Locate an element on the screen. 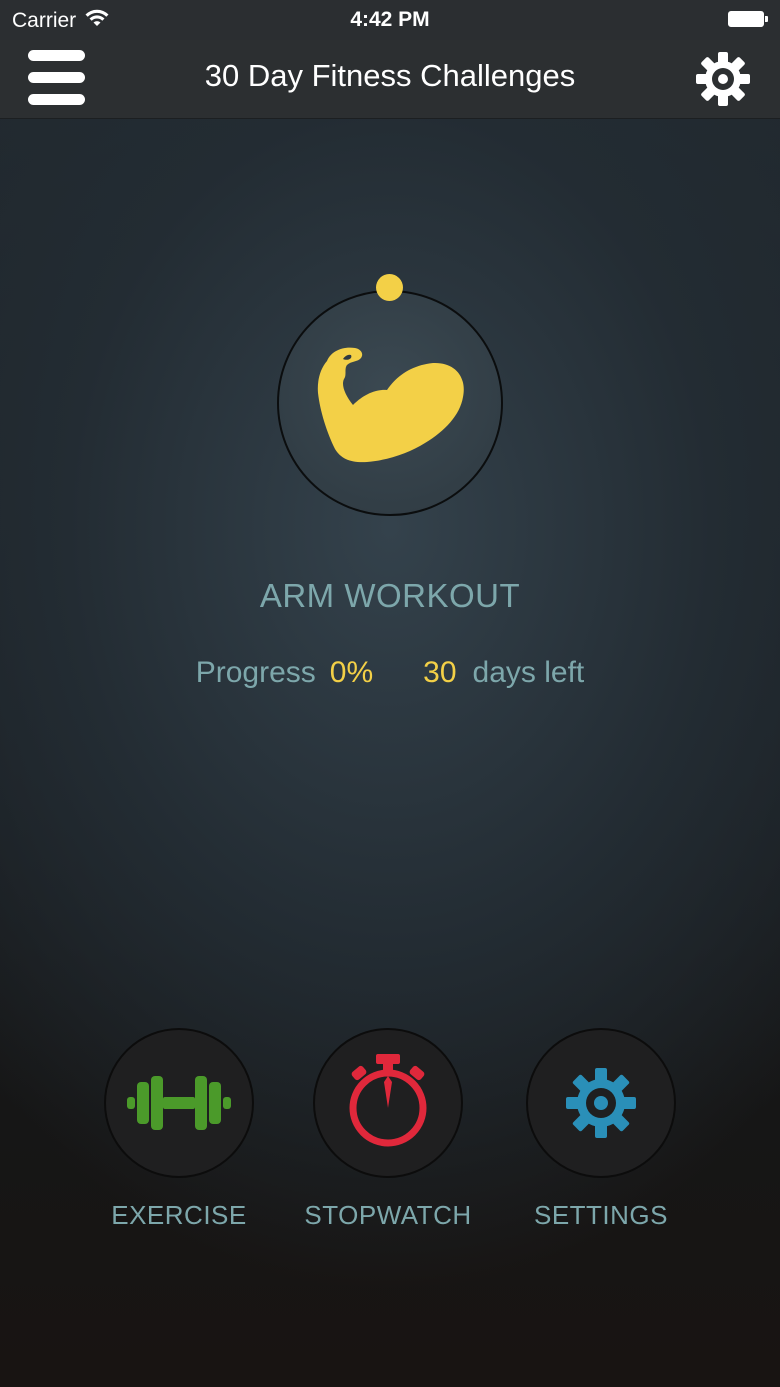 Image resolution: width=780 pixels, height=1387 pixels. dumbbell-icon is located at coordinates (179, 1103).